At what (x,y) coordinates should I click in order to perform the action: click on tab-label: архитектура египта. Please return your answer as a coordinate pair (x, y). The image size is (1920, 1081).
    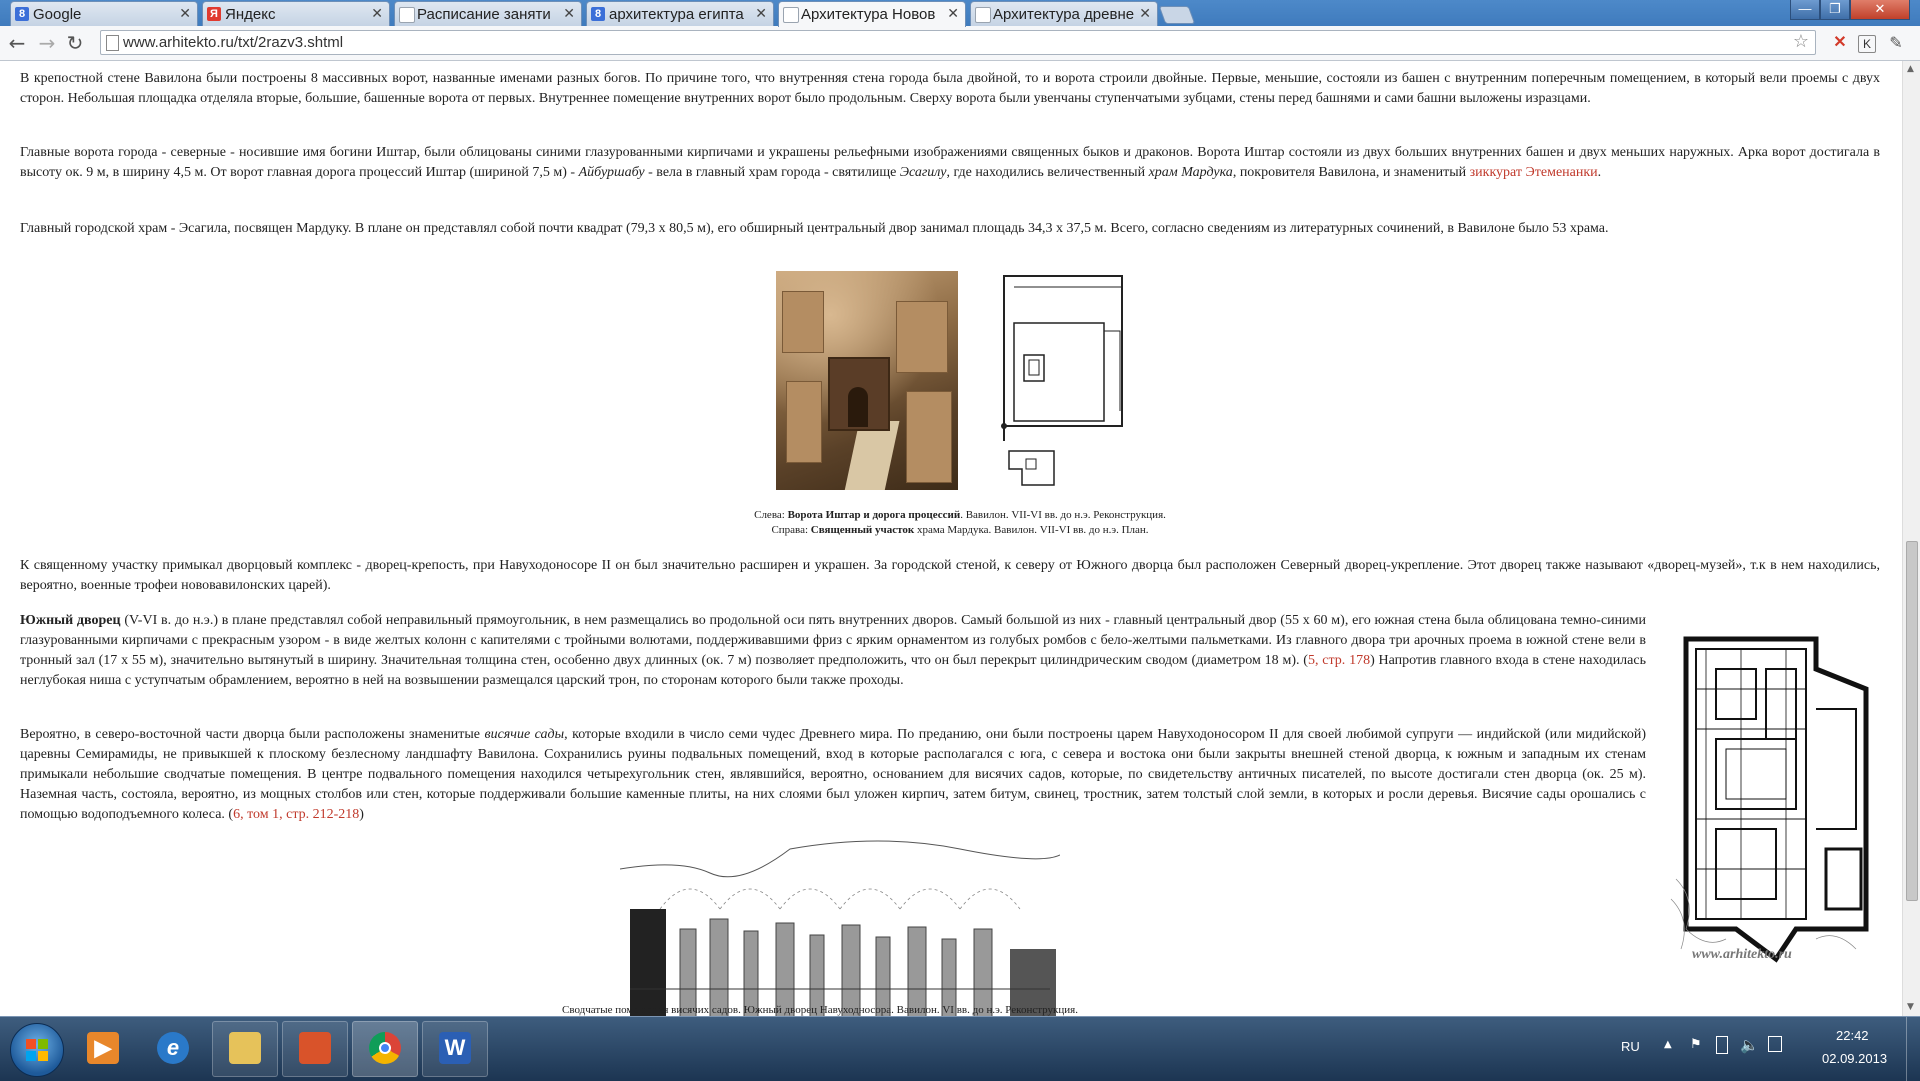
    Looking at the image, I should click on (676, 14).